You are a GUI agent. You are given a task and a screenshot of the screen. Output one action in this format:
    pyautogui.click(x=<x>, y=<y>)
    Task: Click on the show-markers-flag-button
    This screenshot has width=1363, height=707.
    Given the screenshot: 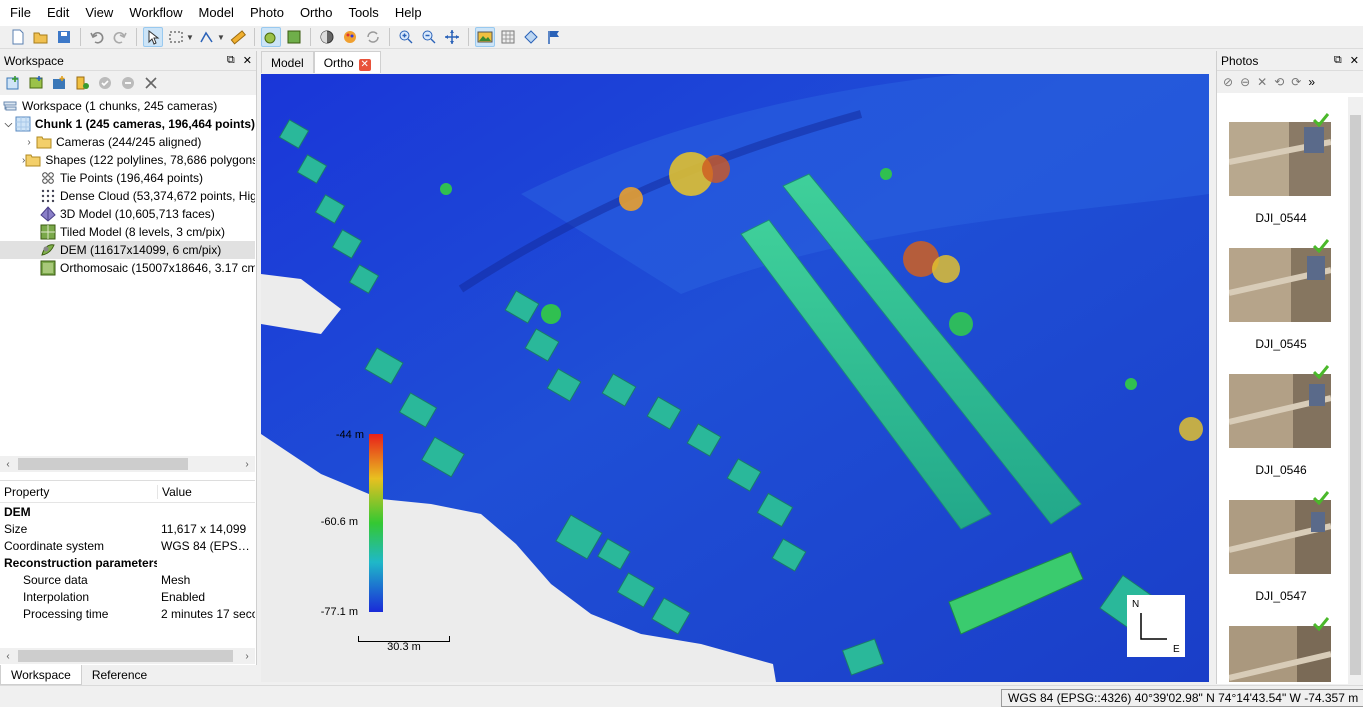 What is the action you would take?
    pyautogui.click(x=554, y=37)
    